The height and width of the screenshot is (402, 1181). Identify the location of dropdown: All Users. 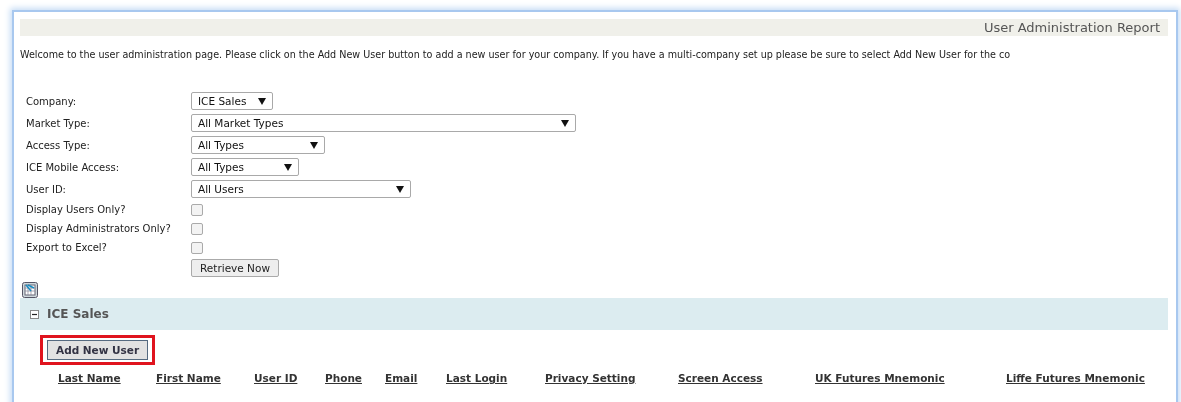
(301, 189).